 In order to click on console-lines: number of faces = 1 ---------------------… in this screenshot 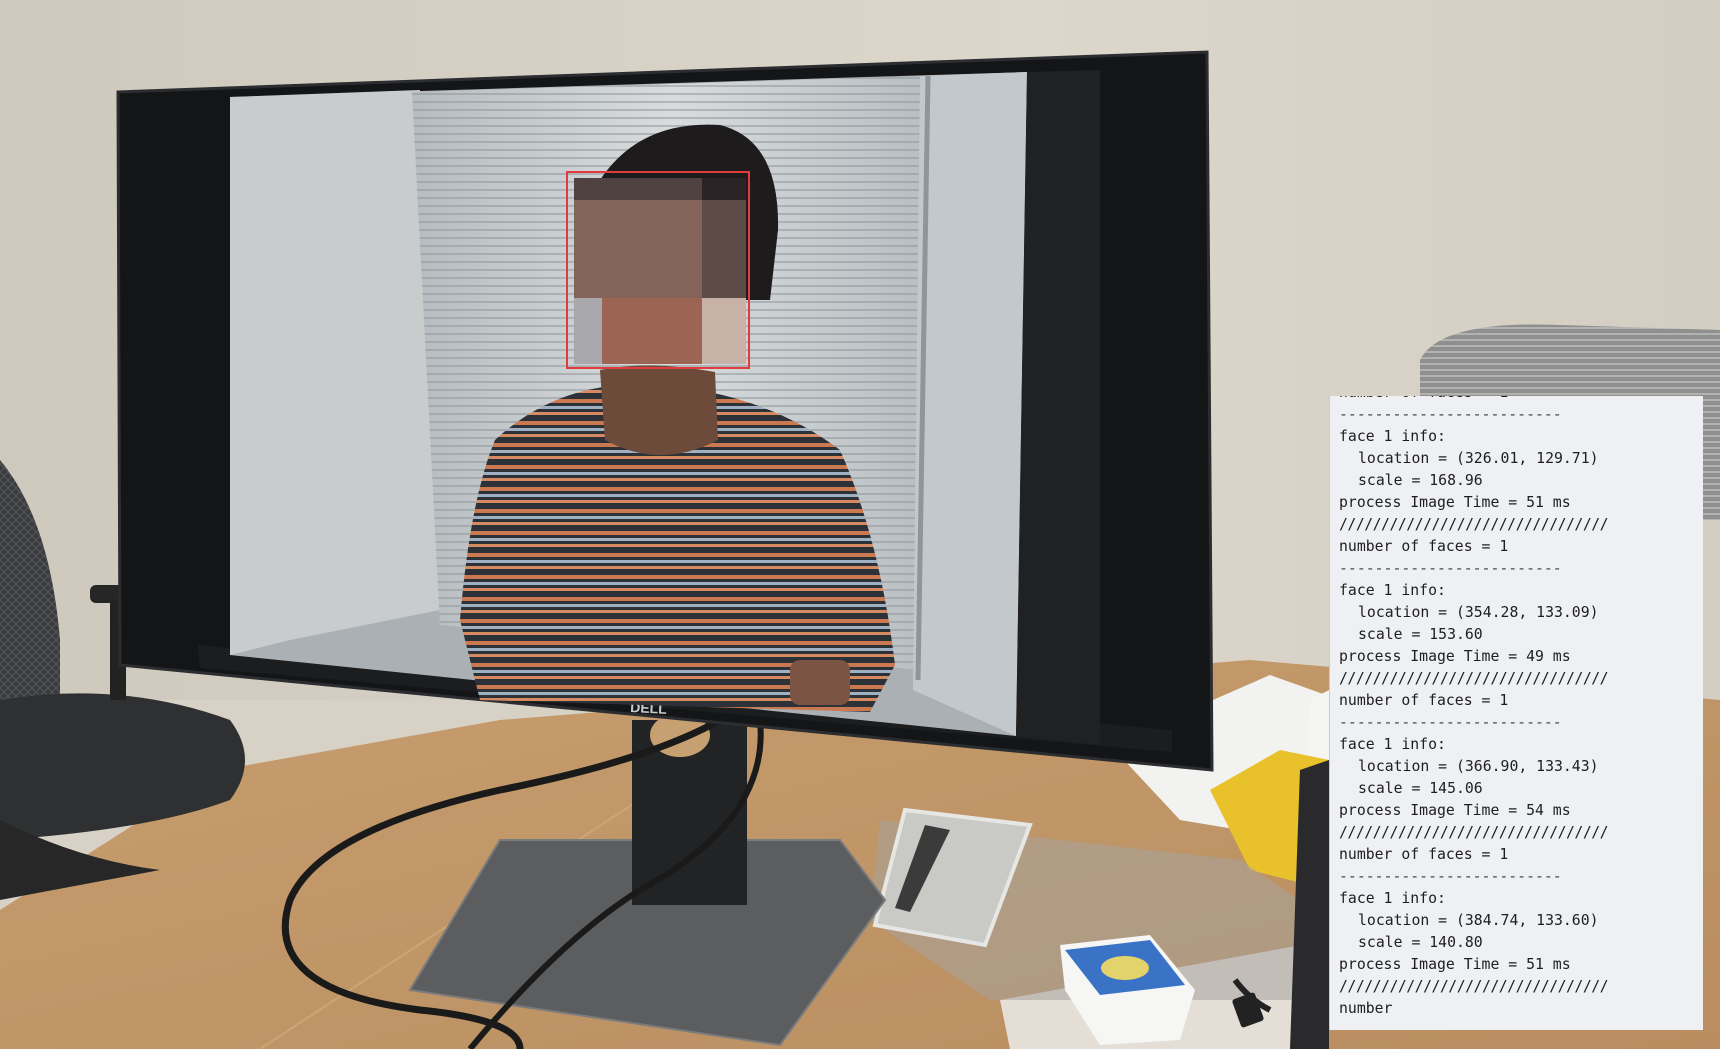, I will do `click(1521, 708)`.